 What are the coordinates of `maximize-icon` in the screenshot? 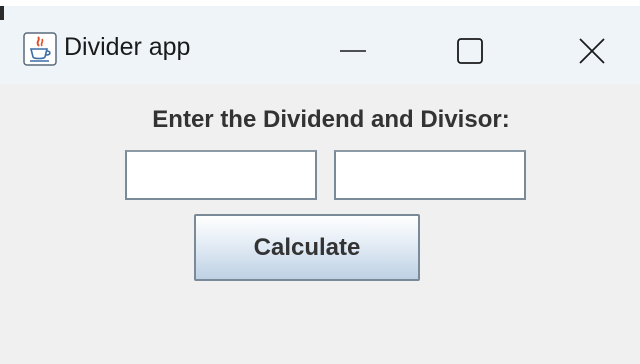 It's located at (470, 51).